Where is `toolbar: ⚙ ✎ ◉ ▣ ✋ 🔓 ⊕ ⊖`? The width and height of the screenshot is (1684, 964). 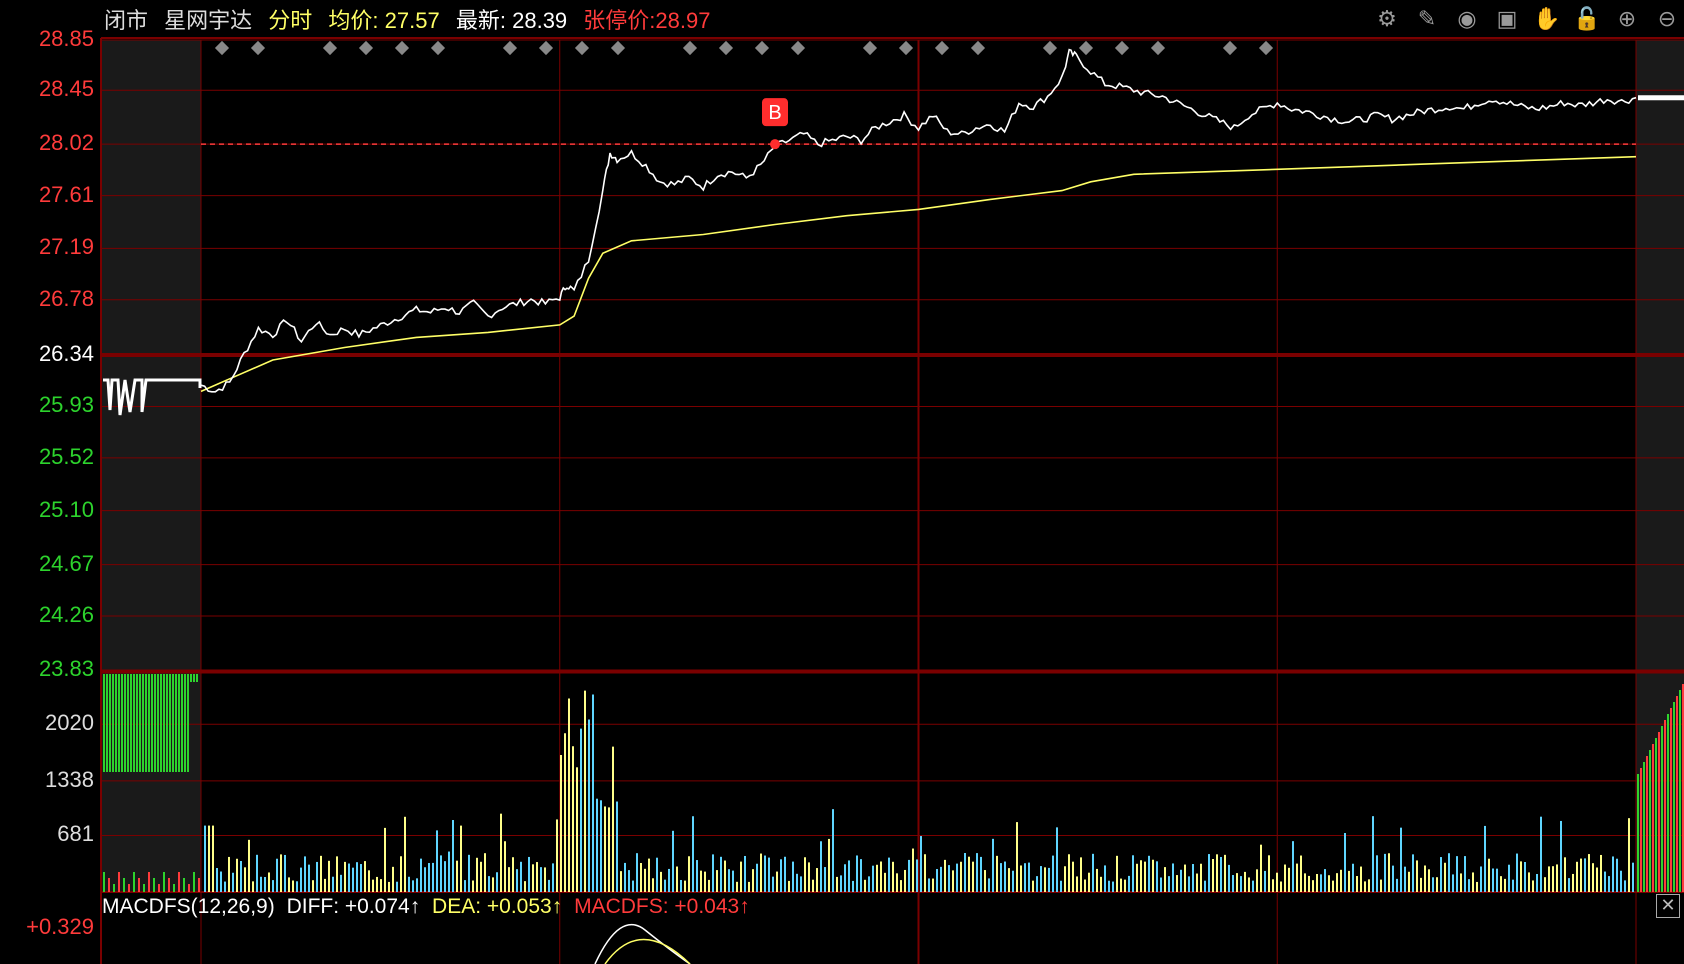 toolbar: ⚙ ✎ ◉ ▣ ✋ 🔓 ⊕ ⊖ is located at coordinates (1527, 19).